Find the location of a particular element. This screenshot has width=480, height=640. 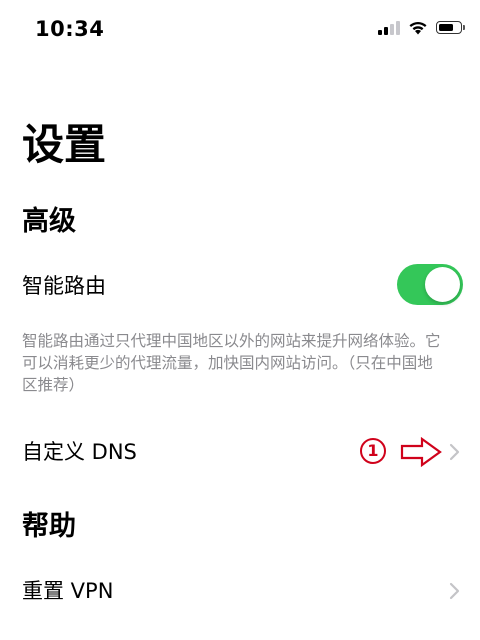

cellular-signal-icon is located at coordinates (389, 27).